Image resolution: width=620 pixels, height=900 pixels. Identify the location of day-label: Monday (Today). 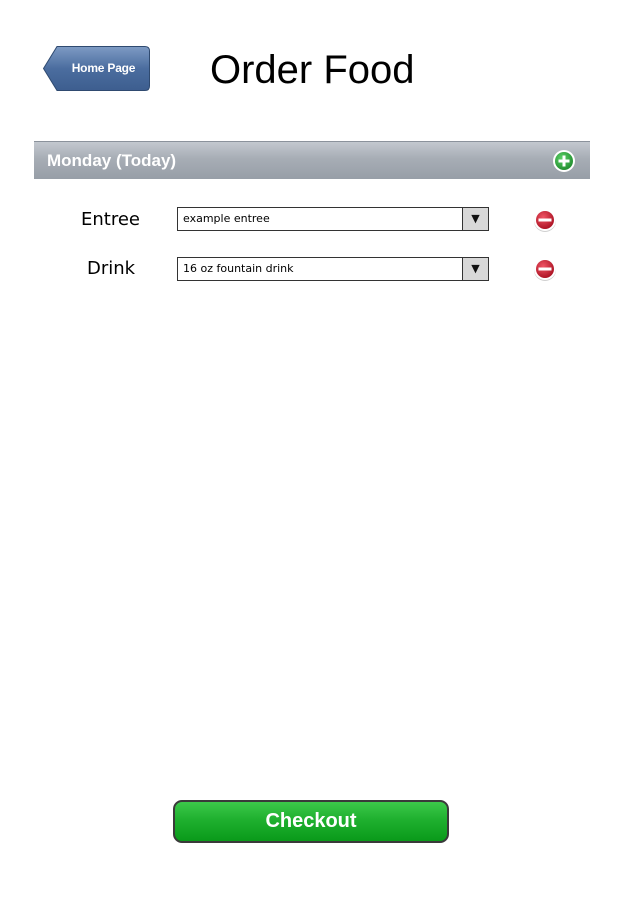
(112, 160).